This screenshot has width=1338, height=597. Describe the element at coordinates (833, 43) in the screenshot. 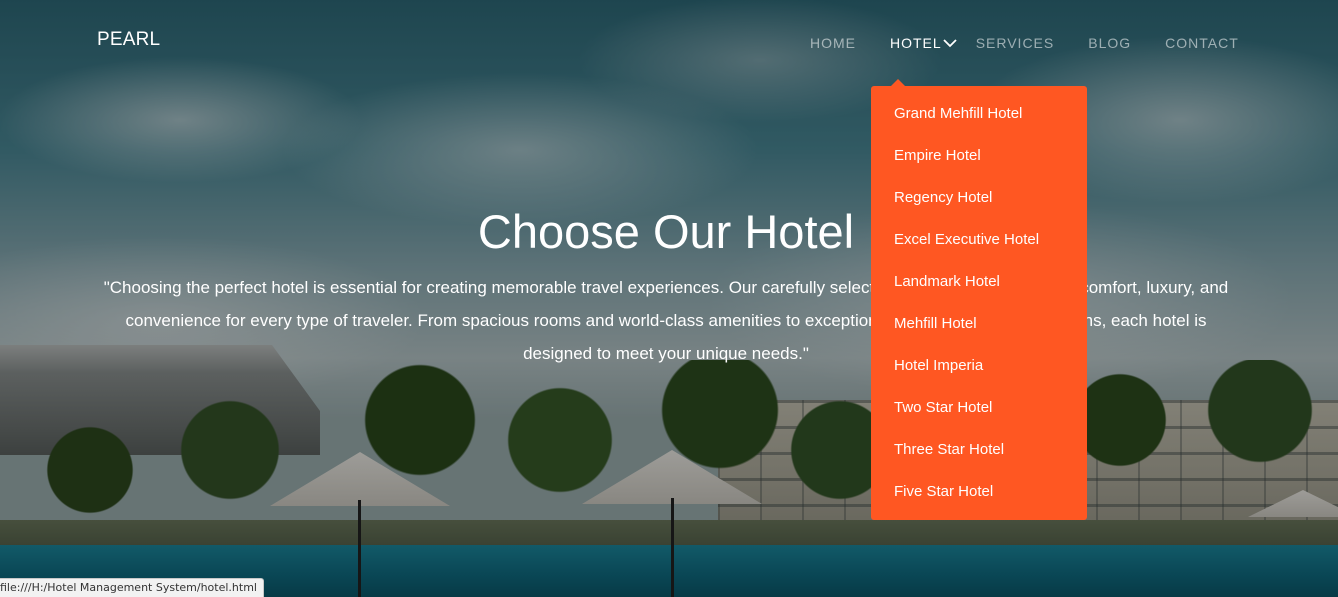

I see `nav-home: HOME` at that location.